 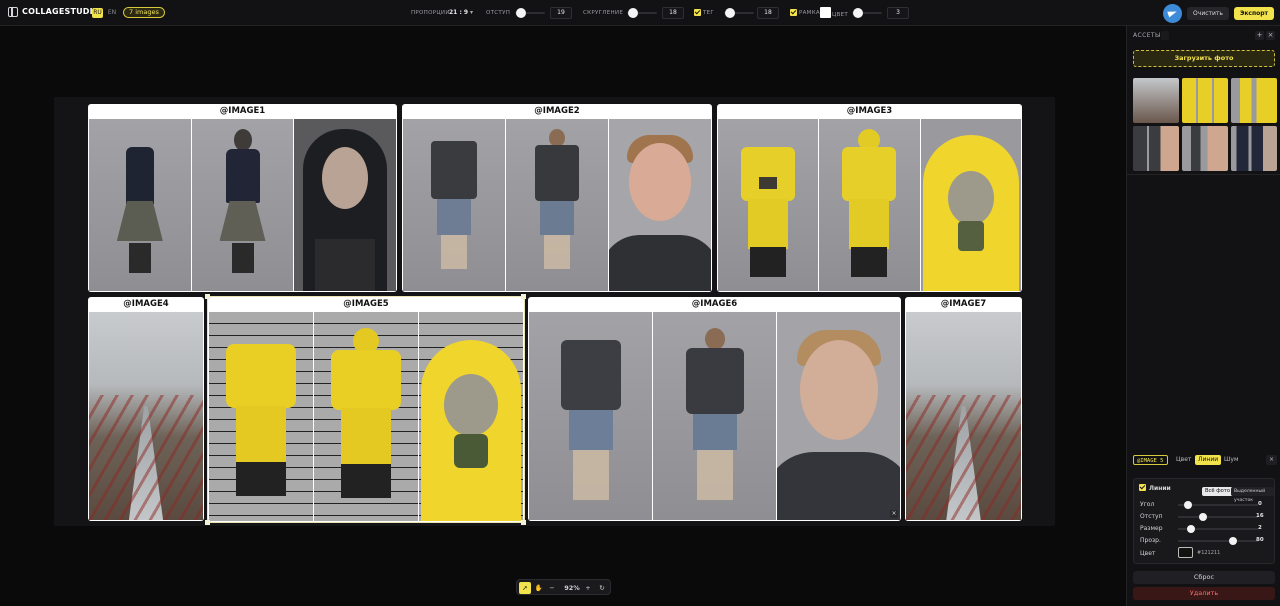 I want to click on spacing-label: Отступ, so click(x=1151, y=516).